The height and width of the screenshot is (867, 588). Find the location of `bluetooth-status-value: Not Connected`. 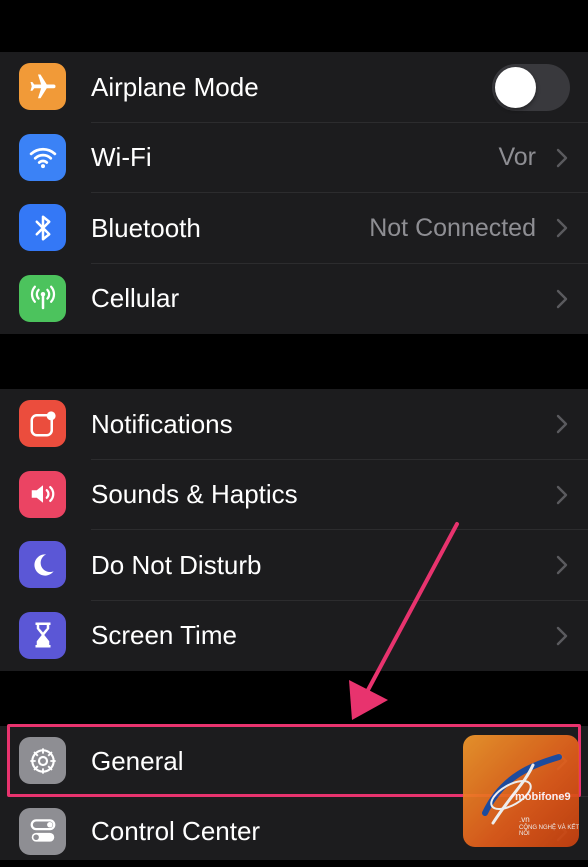

bluetooth-status-value: Not Connected is located at coordinates (452, 228).